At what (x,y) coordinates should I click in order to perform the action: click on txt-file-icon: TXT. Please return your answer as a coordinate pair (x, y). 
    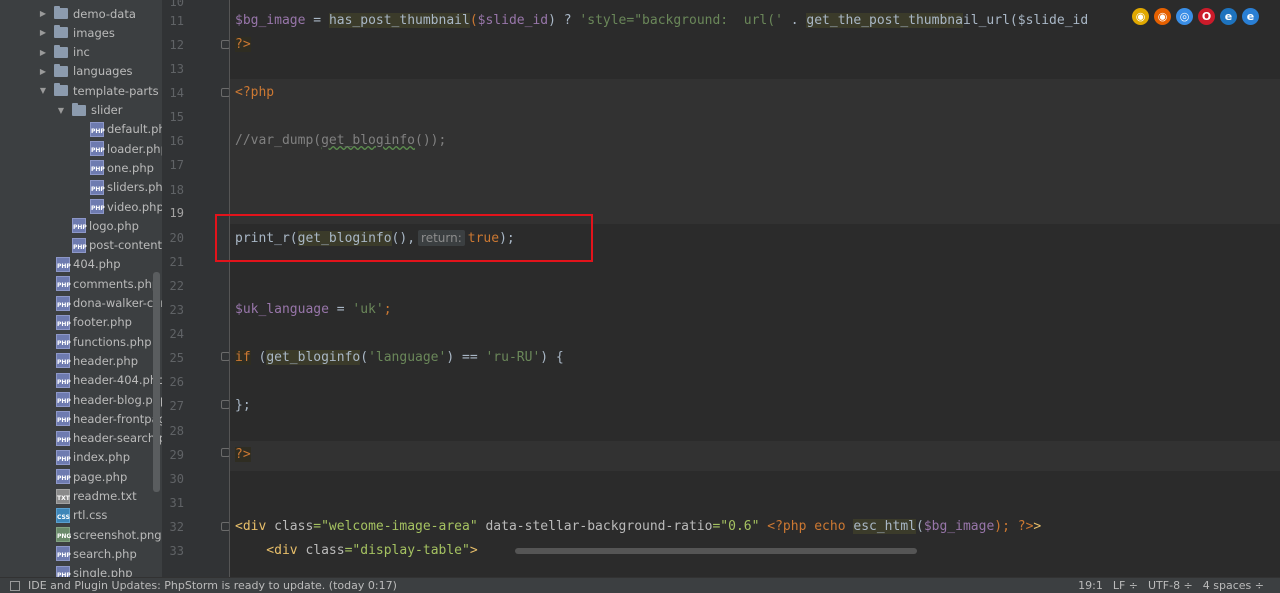
    Looking at the image, I should click on (63, 496).